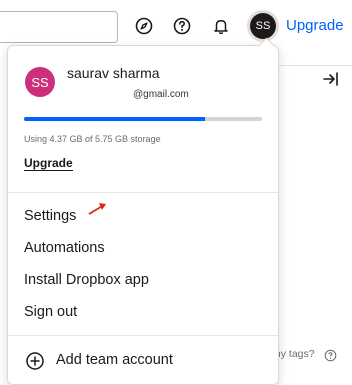  I want to click on storage-bar, so click(143, 119).